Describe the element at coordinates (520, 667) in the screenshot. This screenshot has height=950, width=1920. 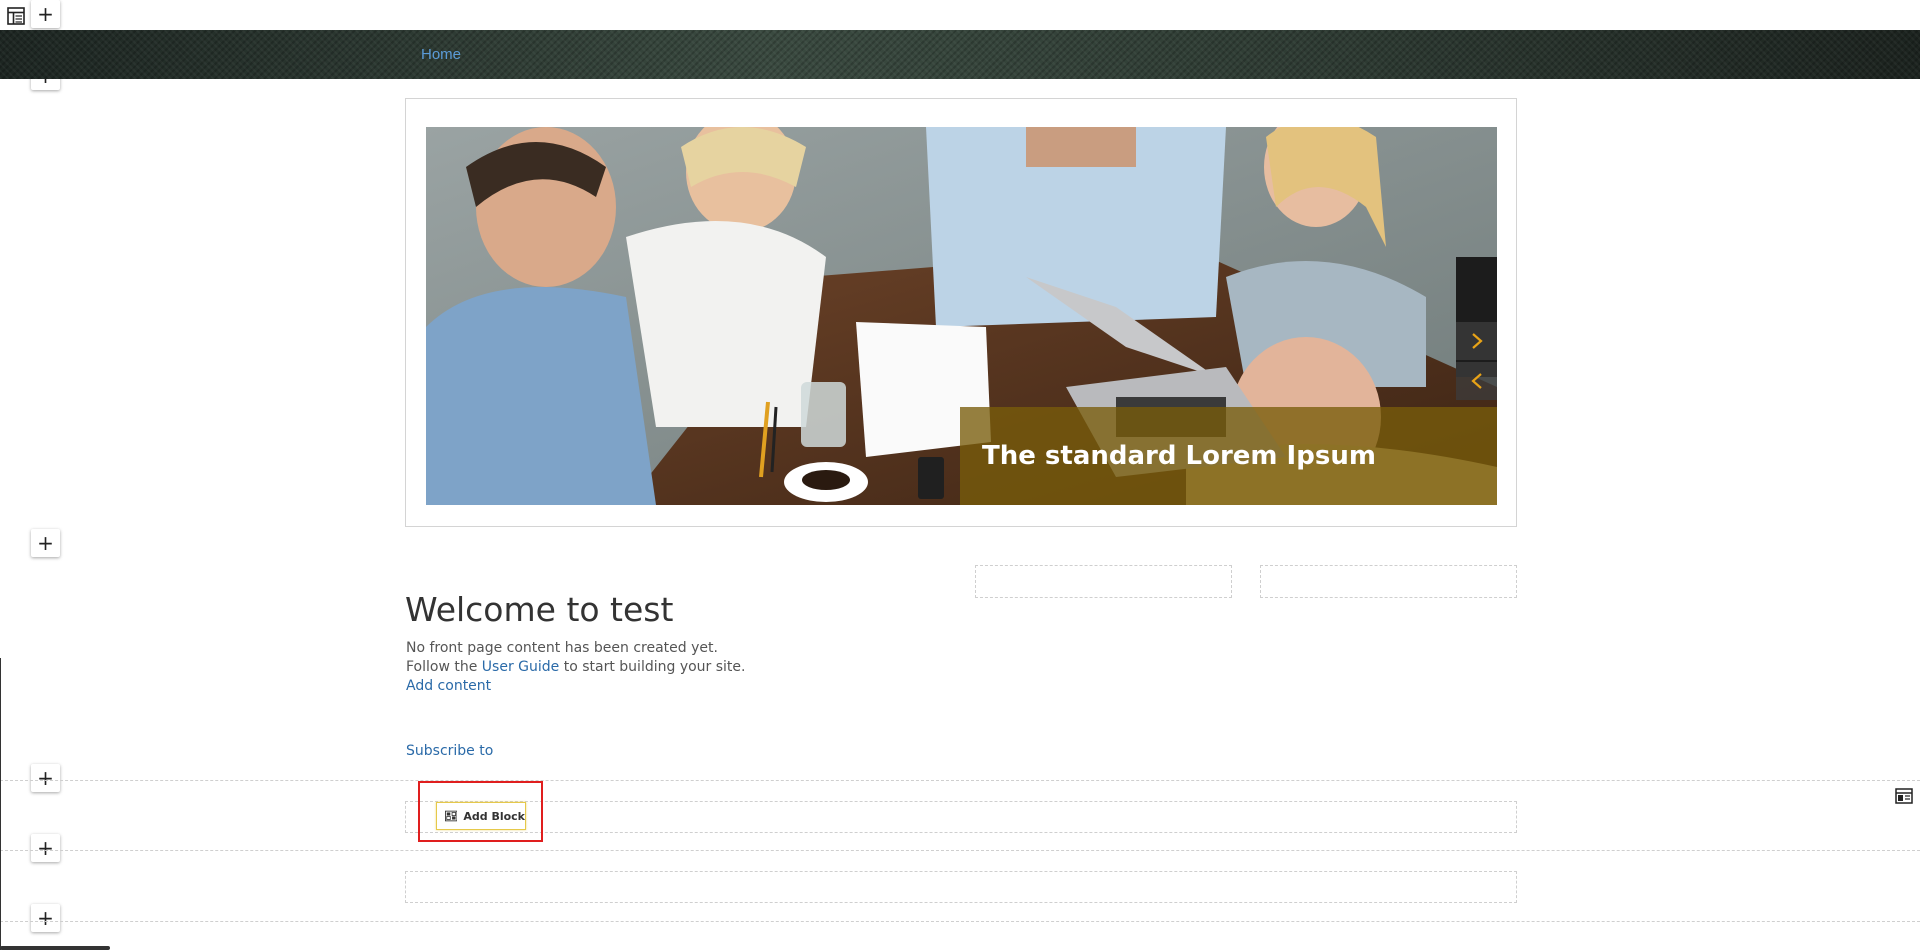
I see `user-guide-link: User Guide` at that location.